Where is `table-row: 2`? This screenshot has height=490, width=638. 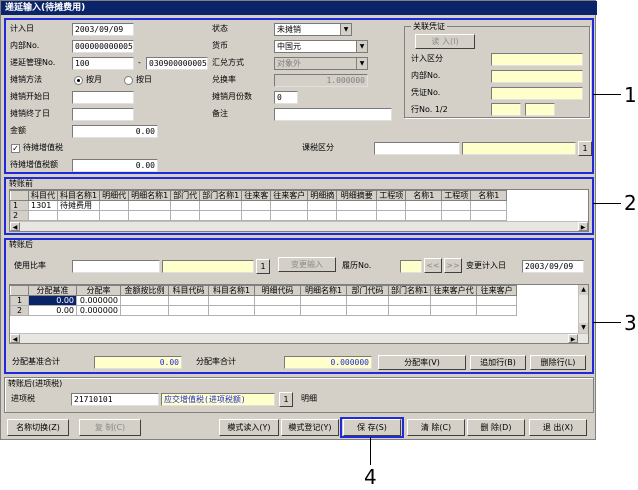
table-row: 2 is located at coordinates (259, 215).